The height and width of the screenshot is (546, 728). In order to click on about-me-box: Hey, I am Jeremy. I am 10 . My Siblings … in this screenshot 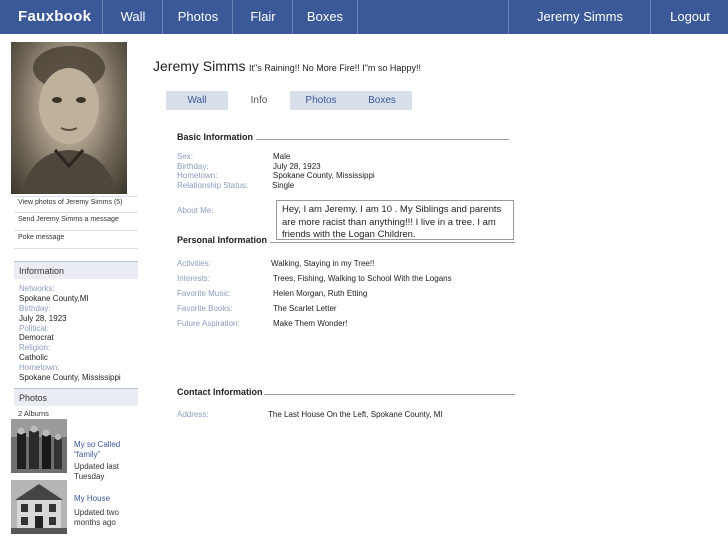, I will do `click(395, 220)`.